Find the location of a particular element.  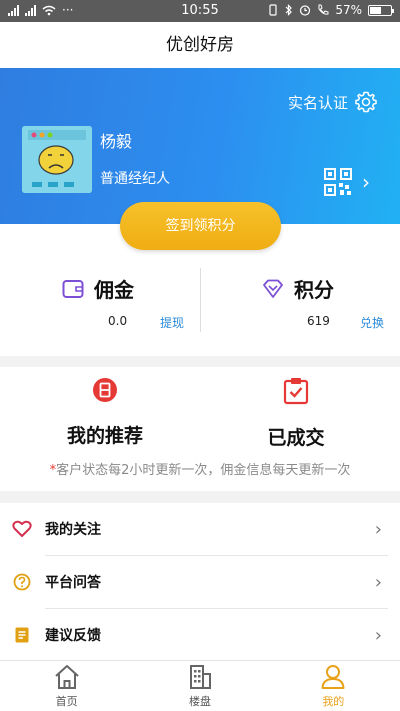

nav-mine-label: 我的 is located at coordinates (333, 701).